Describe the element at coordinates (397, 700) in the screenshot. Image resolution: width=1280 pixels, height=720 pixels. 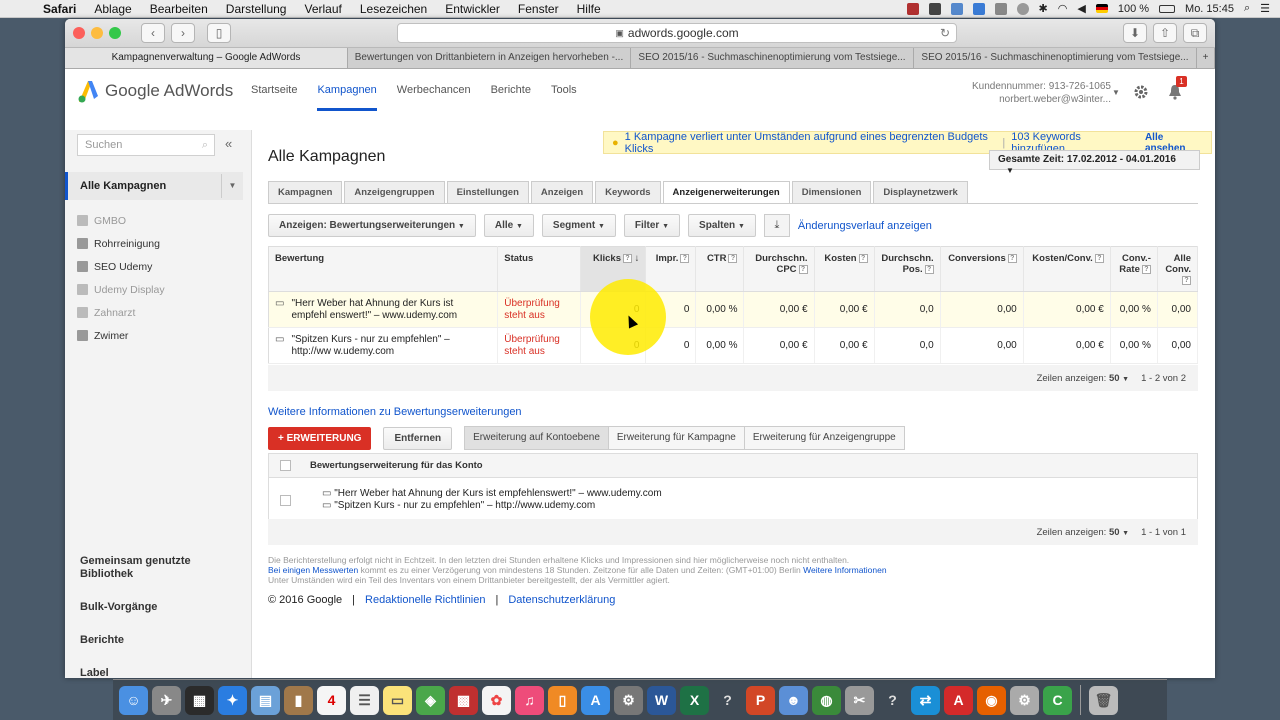
I see `notes-icon: ▭` at that location.